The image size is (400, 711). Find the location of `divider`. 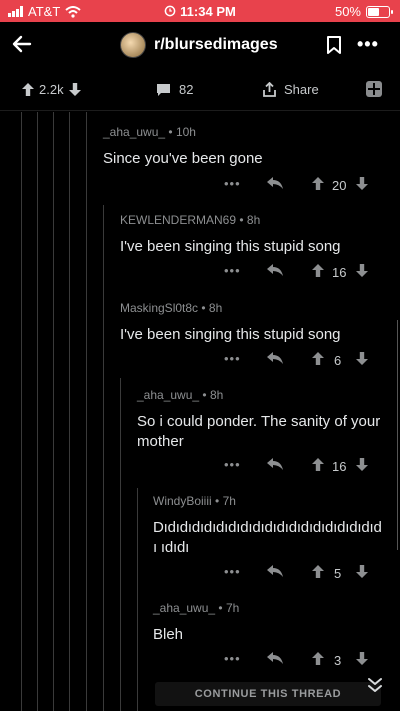

divider is located at coordinates (200, 110).